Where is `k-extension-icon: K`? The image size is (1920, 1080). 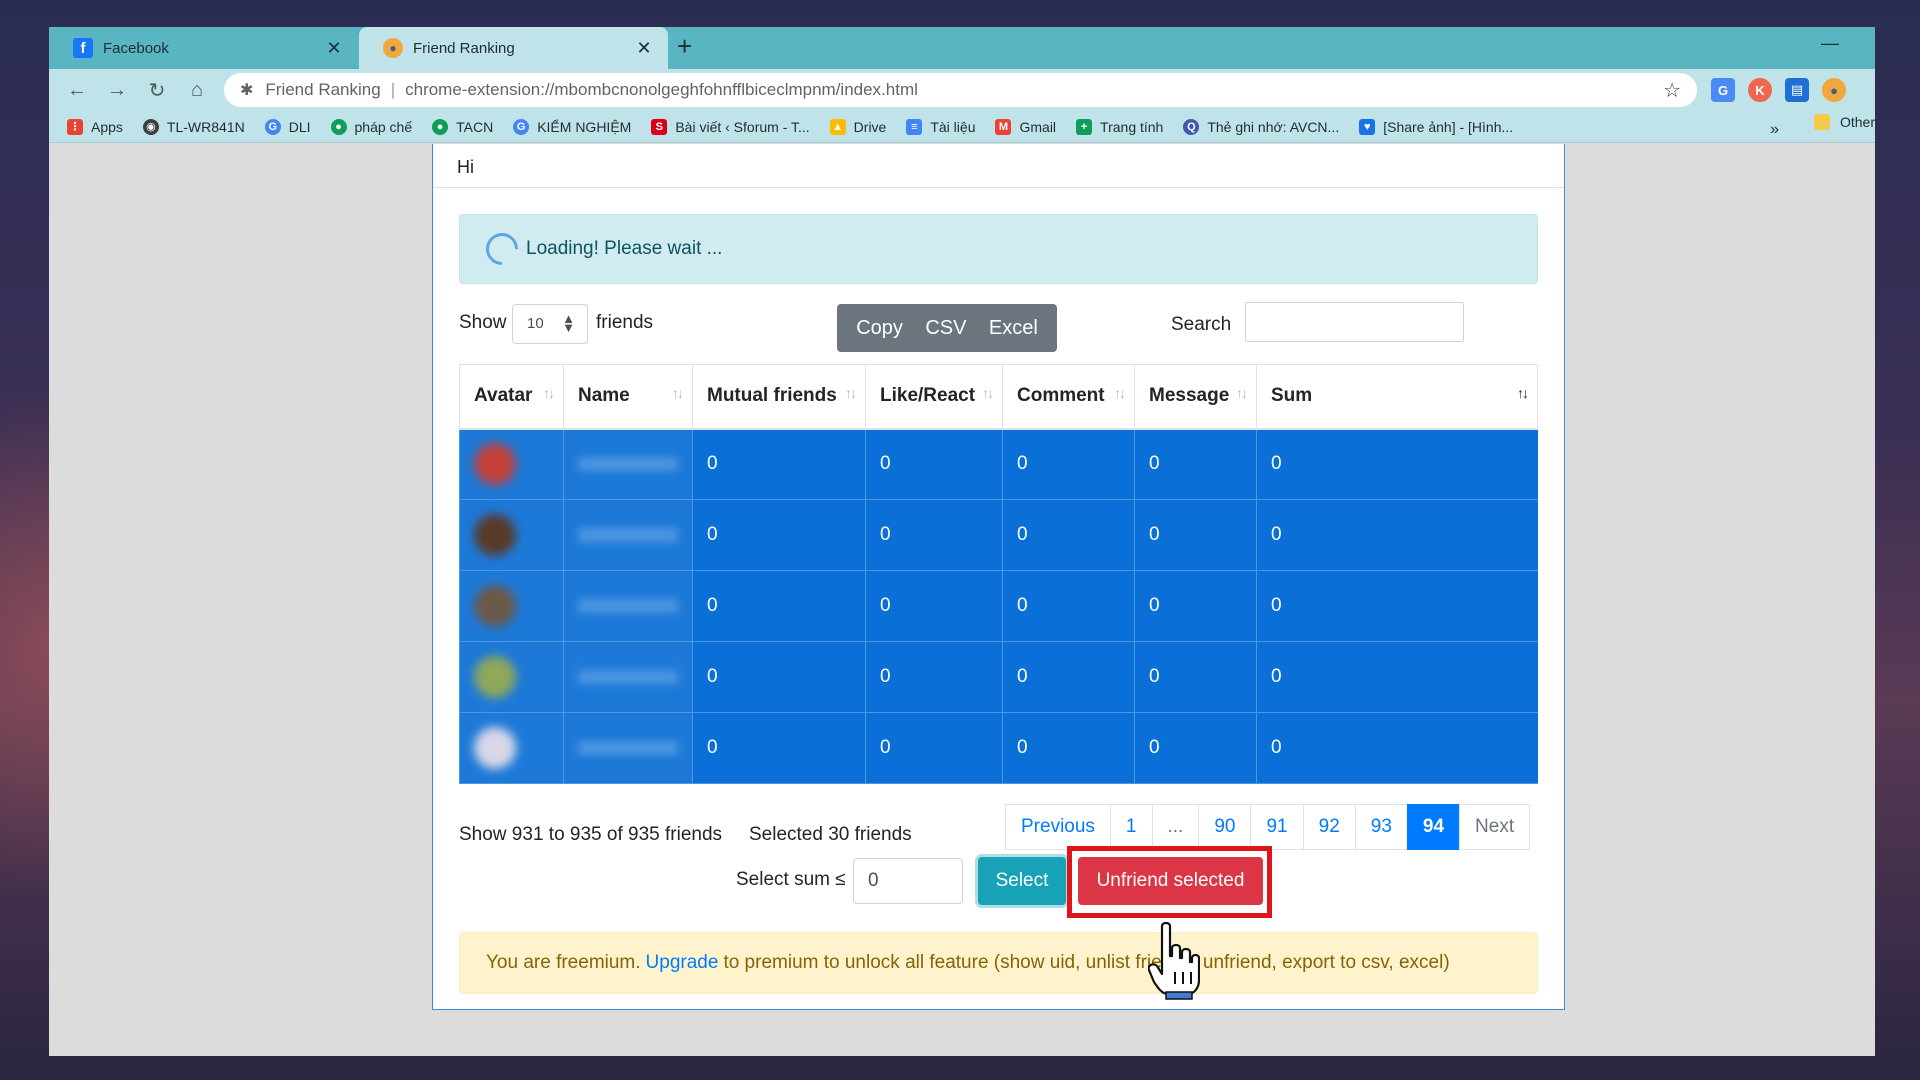 k-extension-icon: K is located at coordinates (1760, 90).